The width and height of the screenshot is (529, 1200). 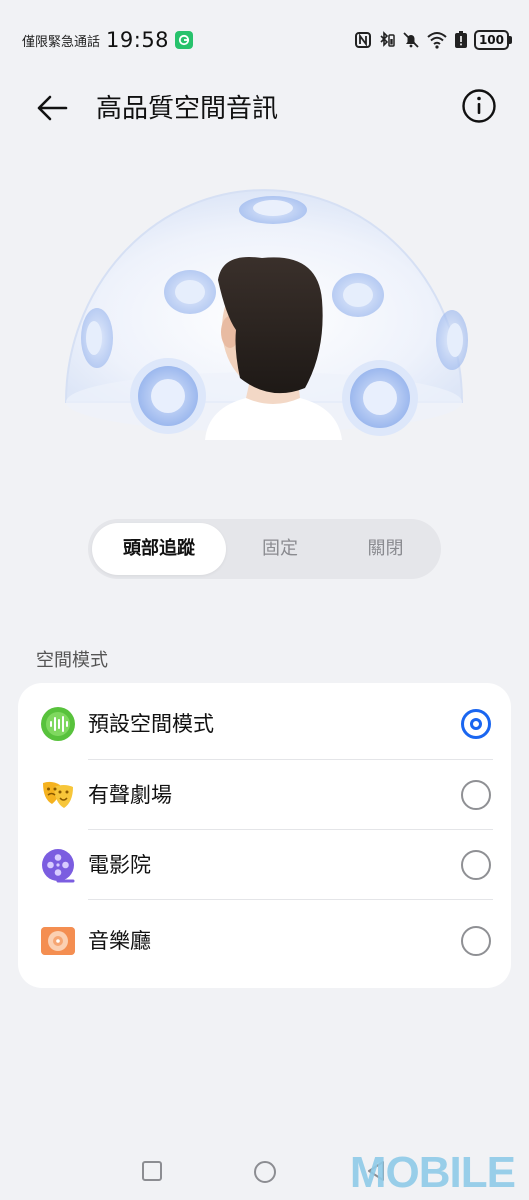 What do you see at coordinates (72, 660) in the screenshot?
I see `section-title: 空間模式` at bounding box center [72, 660].